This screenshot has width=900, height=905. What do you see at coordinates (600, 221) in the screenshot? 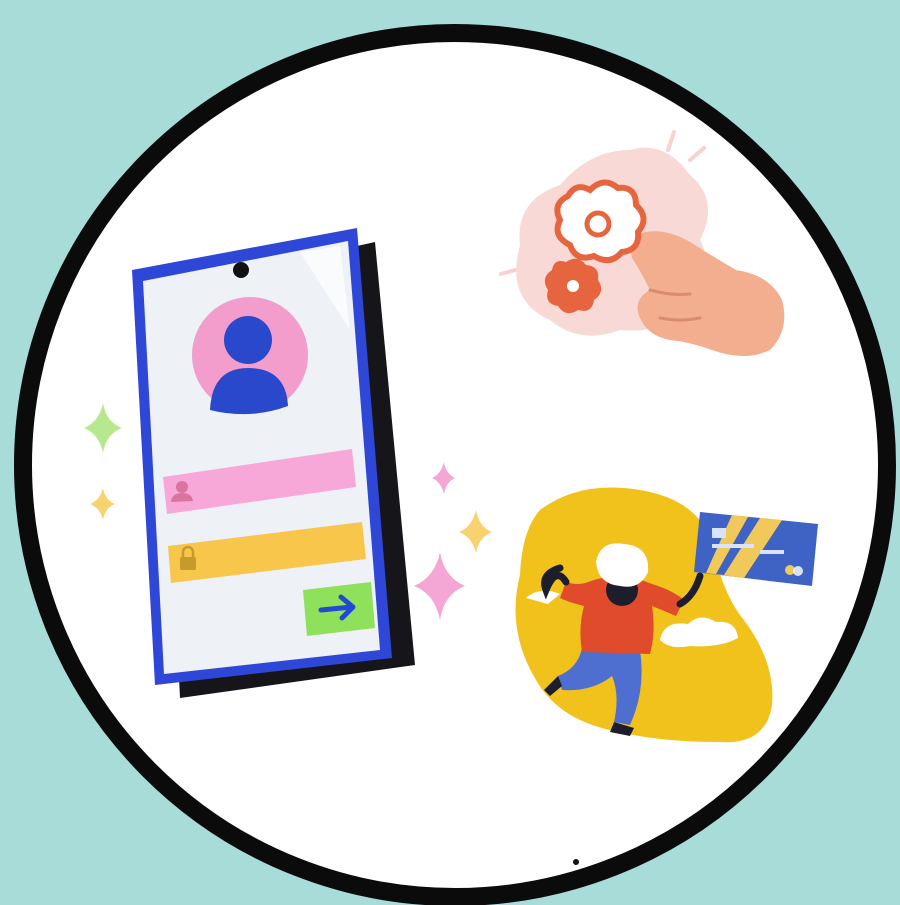
I see `flower-large` at bounding box center [600, 221].